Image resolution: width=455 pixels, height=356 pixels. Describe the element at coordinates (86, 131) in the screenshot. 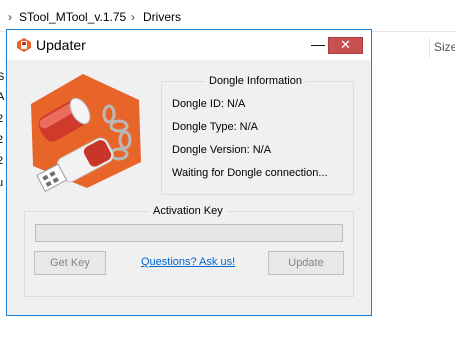

I see `usb-key-logo` at that location.